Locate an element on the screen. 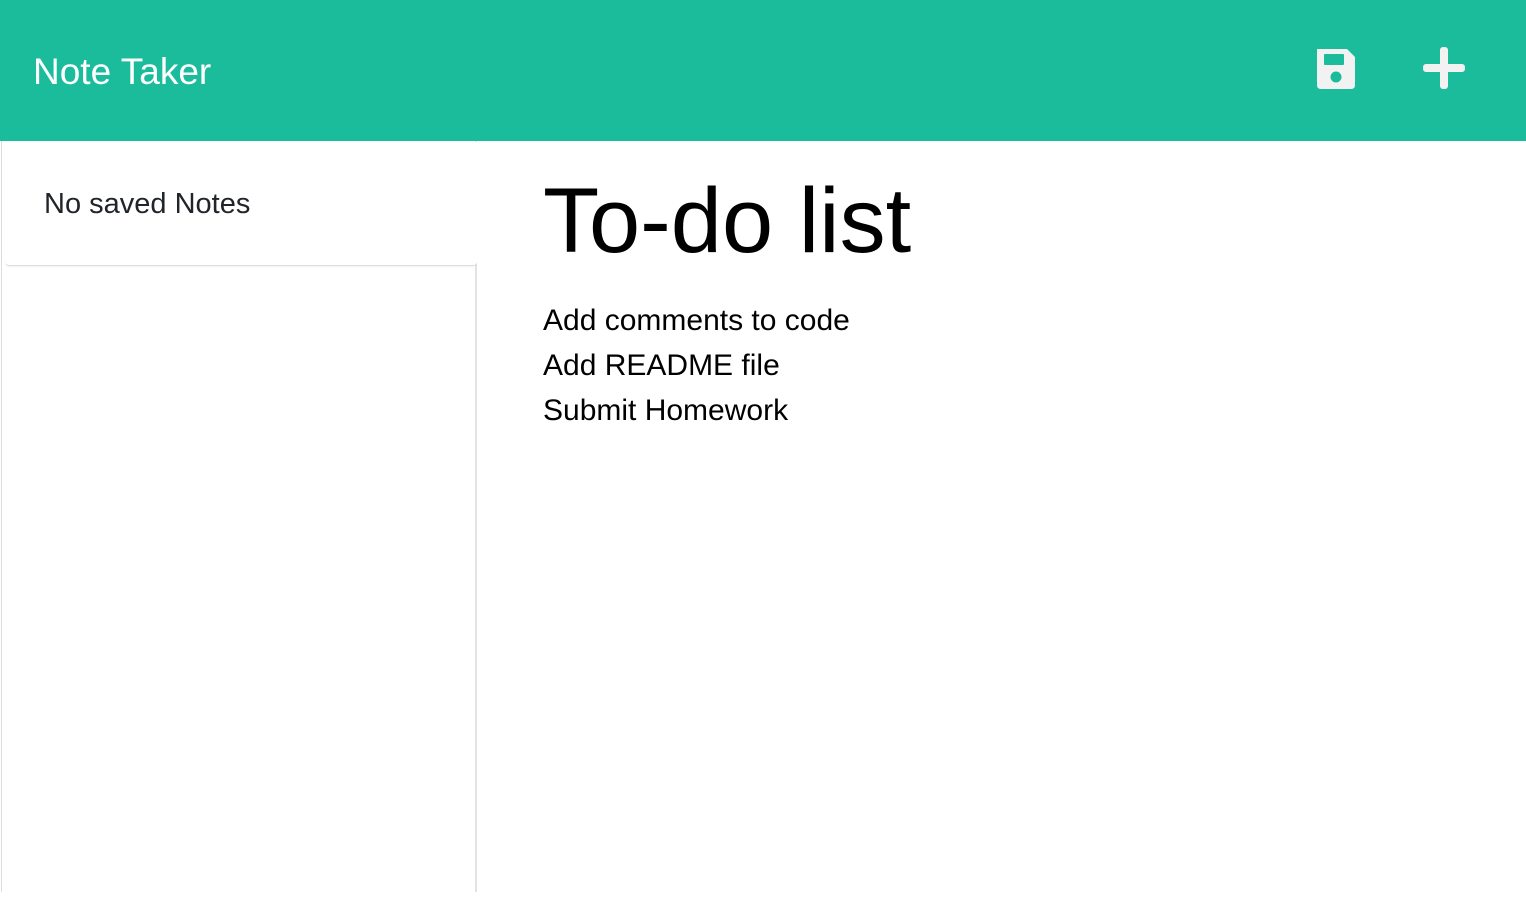 This screenshot has height=904, width=1526. note-line: Add comments to code is located at coordinates (696, 320).